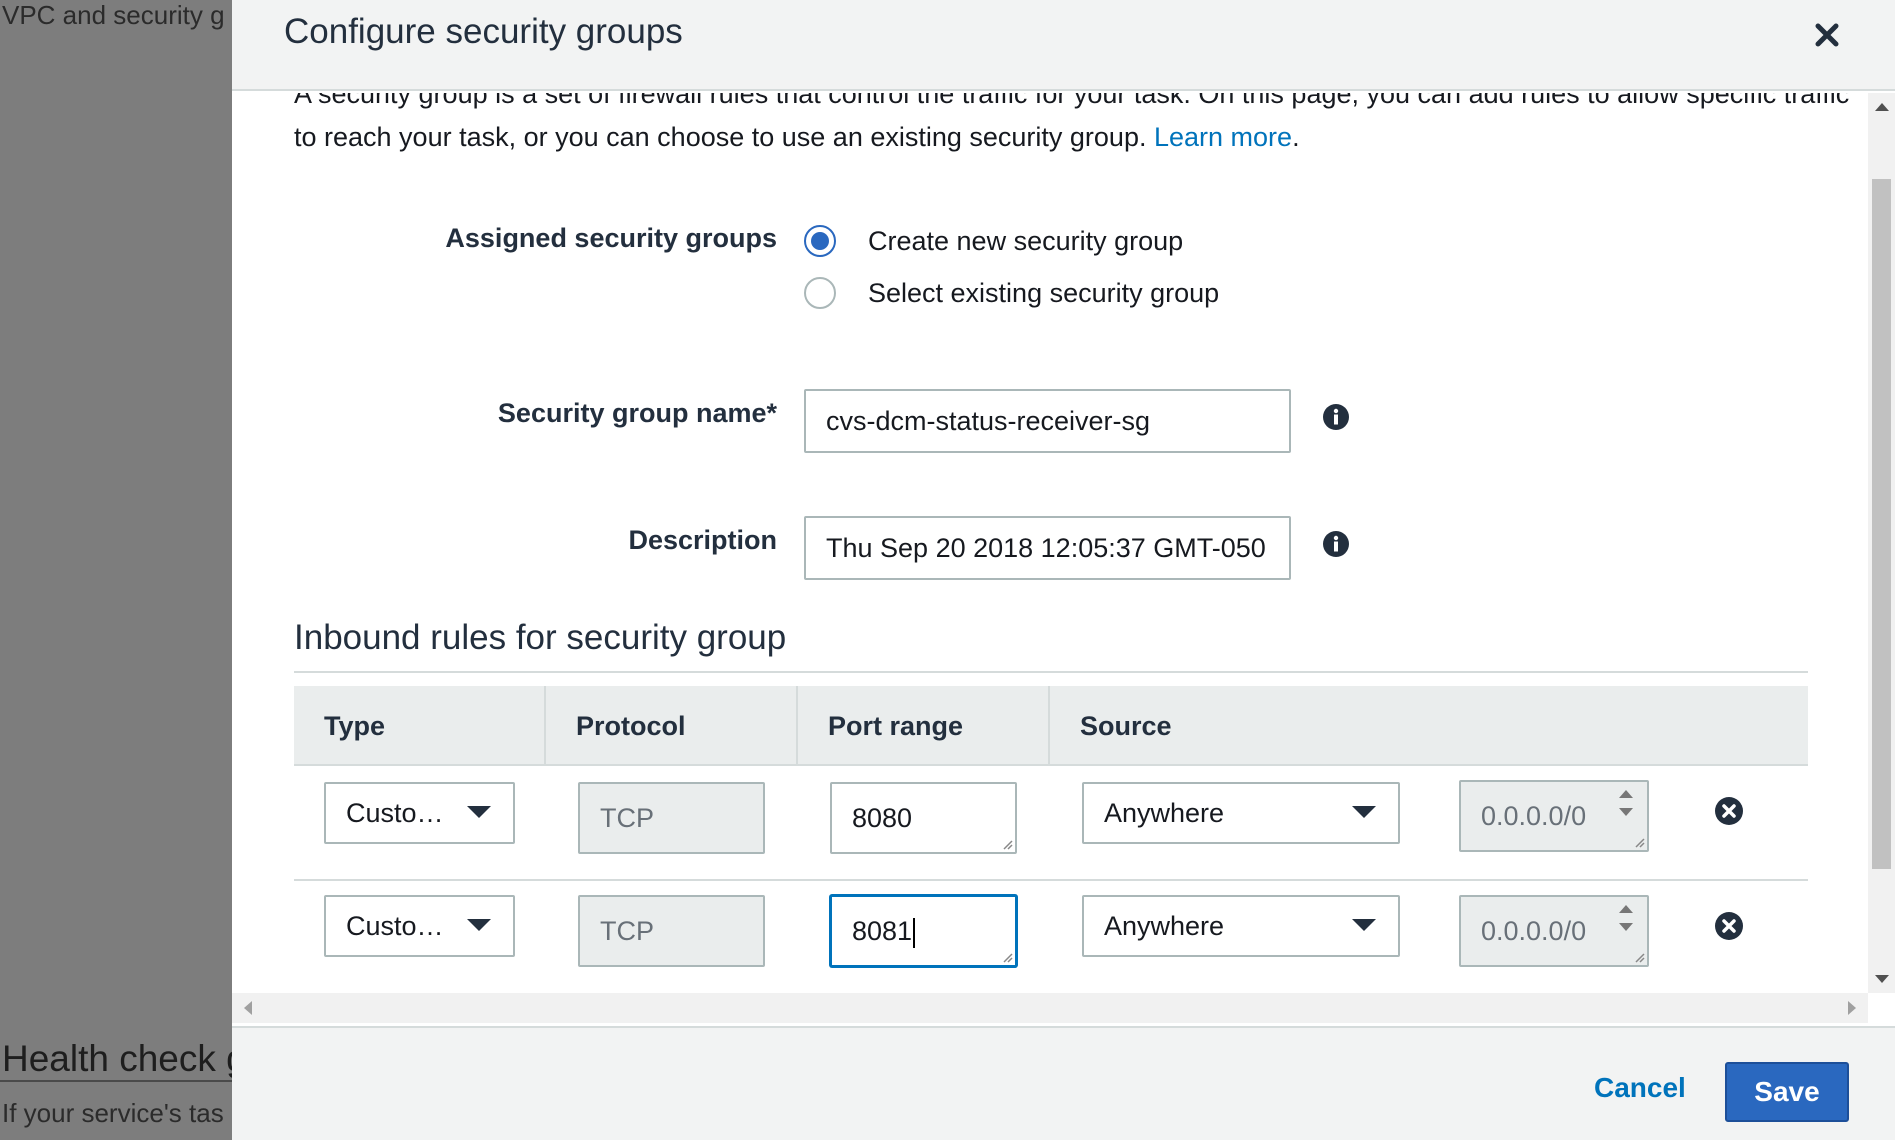  I want to click on background-section-title: VPC and security g, so click(113, 15).